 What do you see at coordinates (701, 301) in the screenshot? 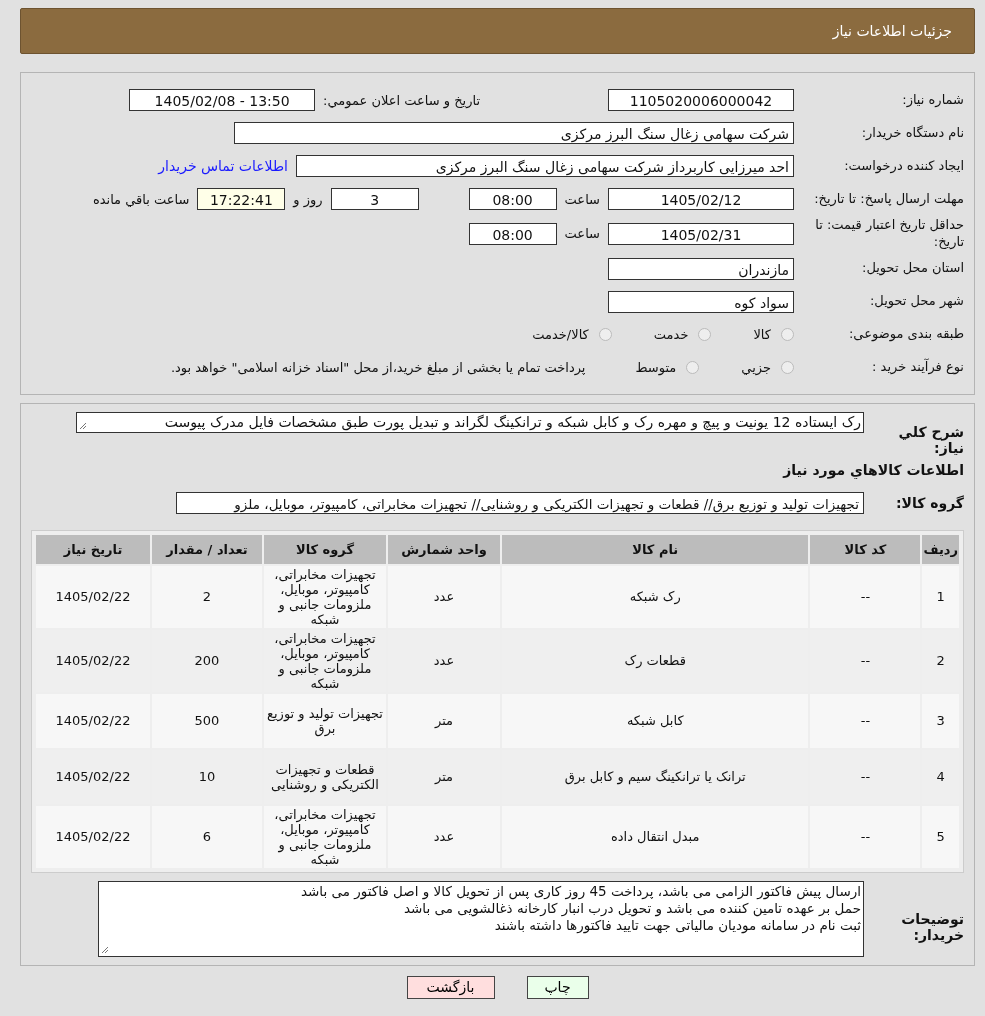
I see `city-field: سواد کوه` at bounding box center [701, 301].